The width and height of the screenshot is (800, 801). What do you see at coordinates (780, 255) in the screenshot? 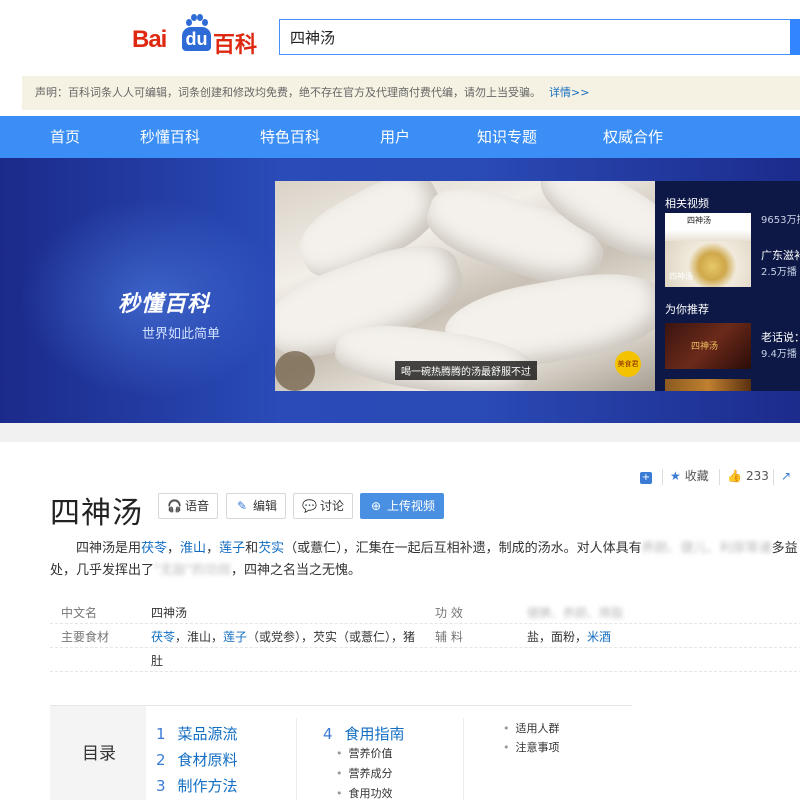
I see `related-video-title-2: 广东滋补` at bounding box center [780, 255].